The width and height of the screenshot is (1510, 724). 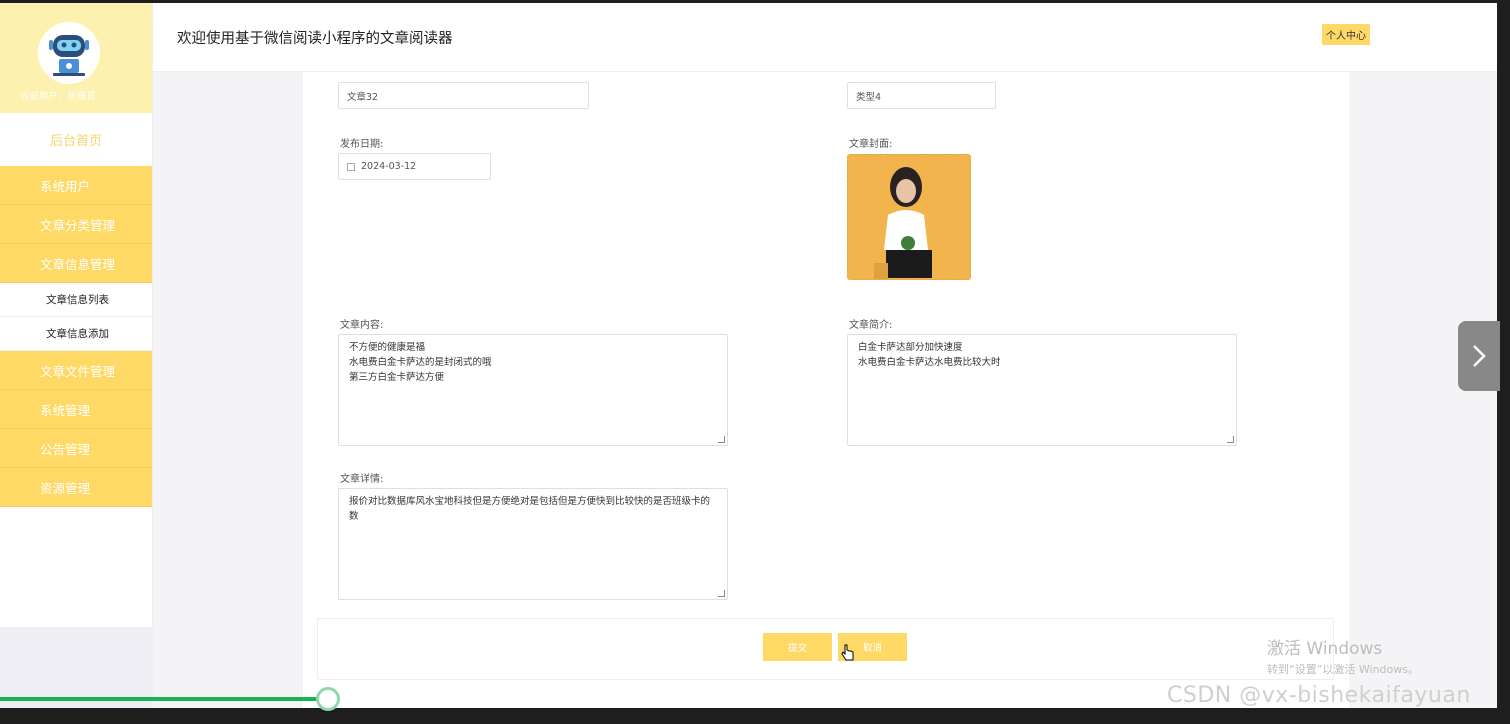 I want to click on sidebar-subitem-article-list: 文章信息列表, so click(x=76, y=300).